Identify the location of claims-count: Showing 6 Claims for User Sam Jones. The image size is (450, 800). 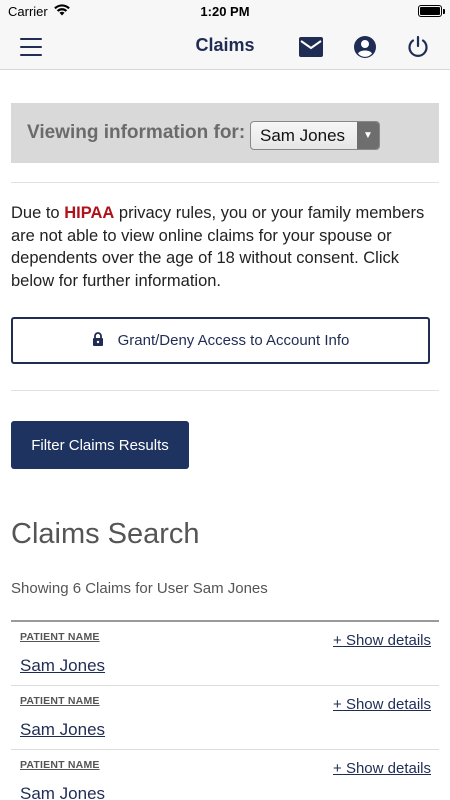
(139, 588).